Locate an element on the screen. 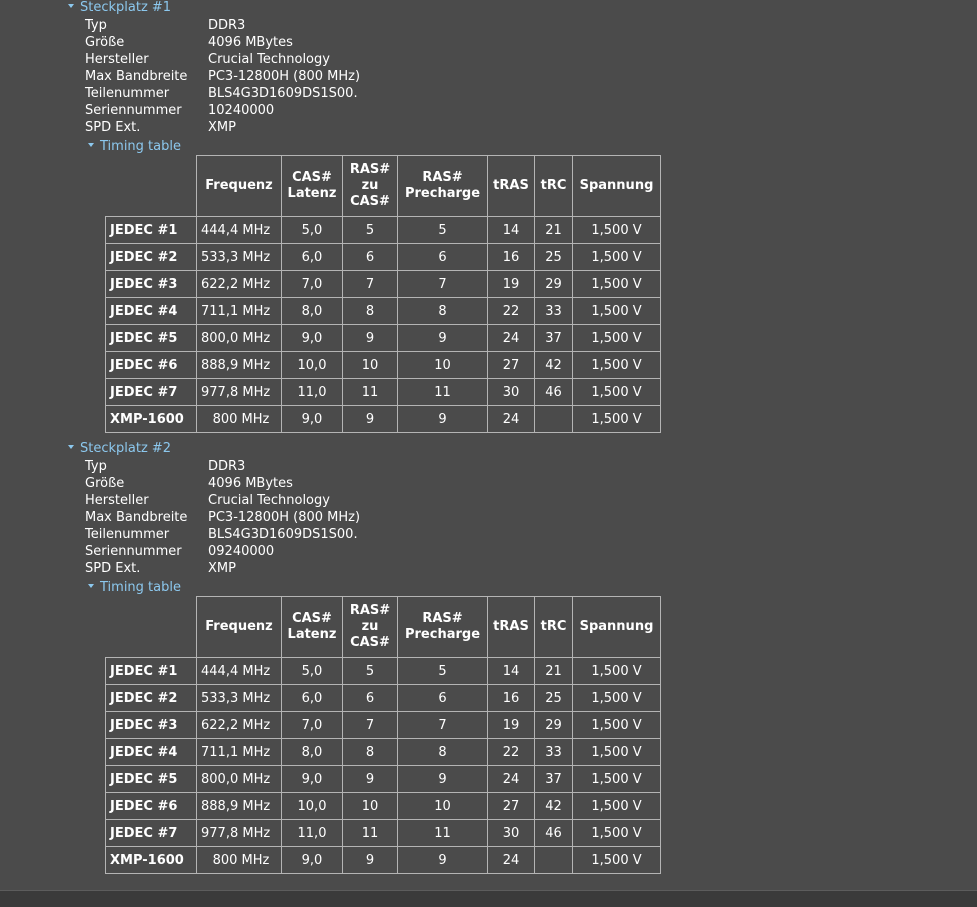  table-row: JEDEC #4 711,1 MHz 8,0 8 8 22 33 1,500 V is located at coordinates (383, 752).